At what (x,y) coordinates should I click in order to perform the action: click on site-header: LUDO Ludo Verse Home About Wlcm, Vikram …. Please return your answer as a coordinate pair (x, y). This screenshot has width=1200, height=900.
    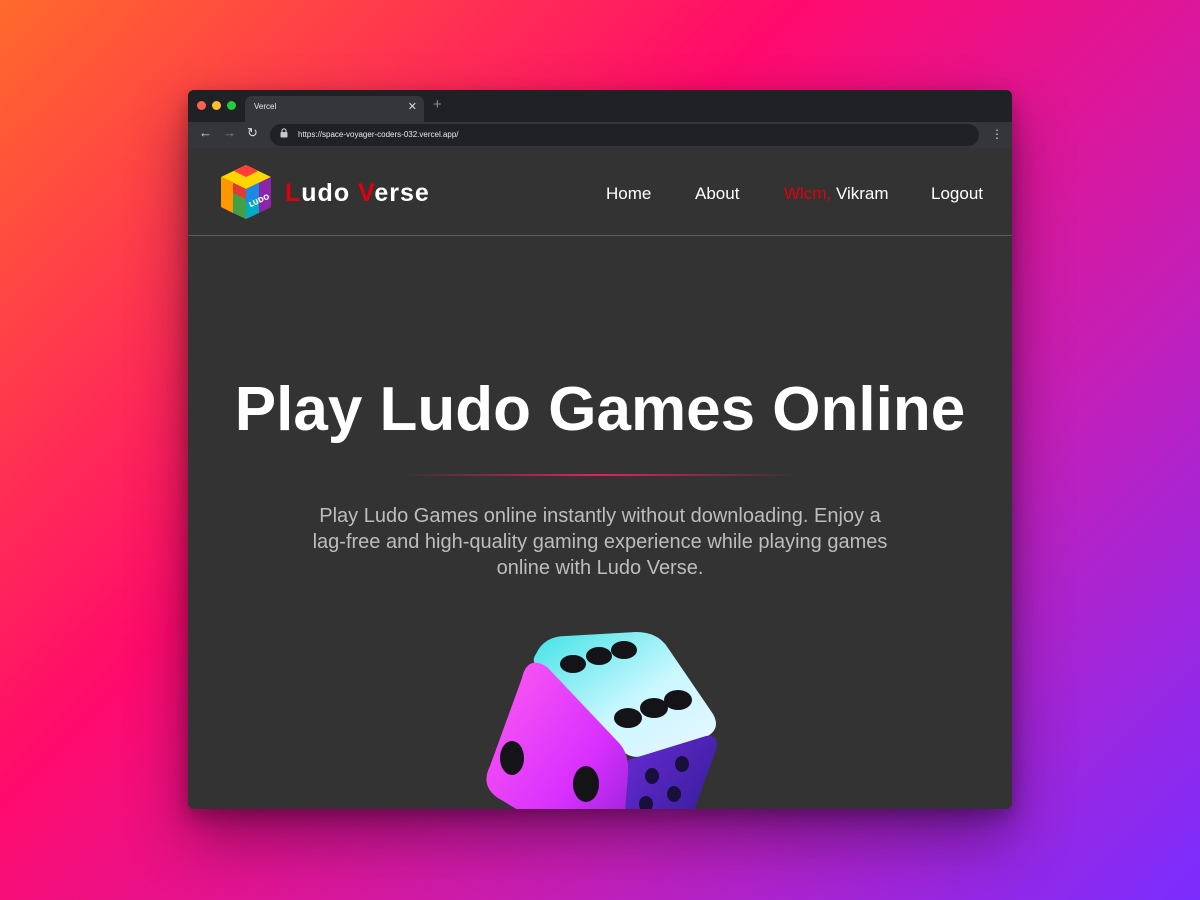
    Looking at the image, I should click on (600, 192).